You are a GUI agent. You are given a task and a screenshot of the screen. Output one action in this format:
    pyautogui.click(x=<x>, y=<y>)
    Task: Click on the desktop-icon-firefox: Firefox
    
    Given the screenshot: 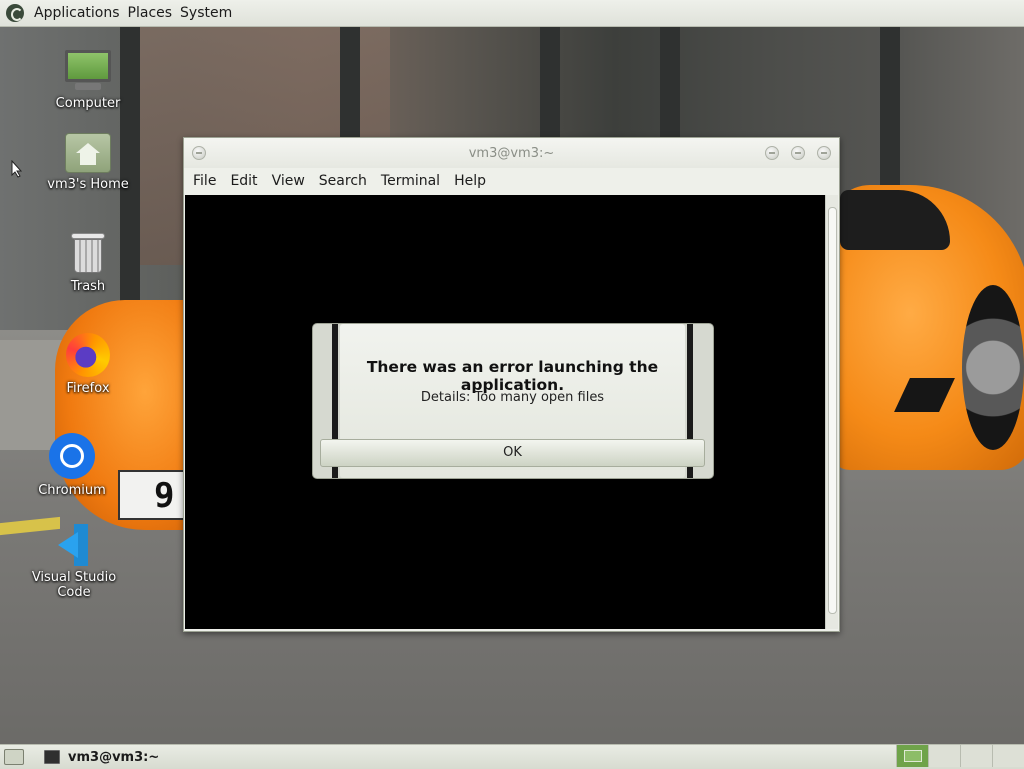 What is the action you would take?
    pyautogui.click(x=88, y=364)
    